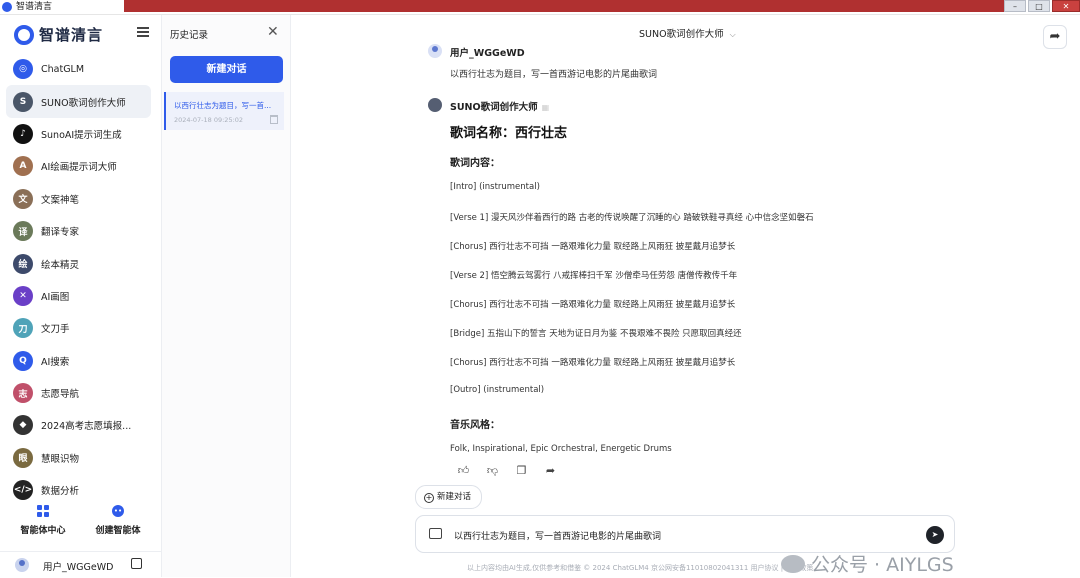 This screenshot has height=578, width=1080. What do you see at coordinates (224, 111) in the screenshot?
I see `history-item: 以西行壮志为题目，写一首... 2024-07-18 09:25:02` at bounding box center [224, 111].